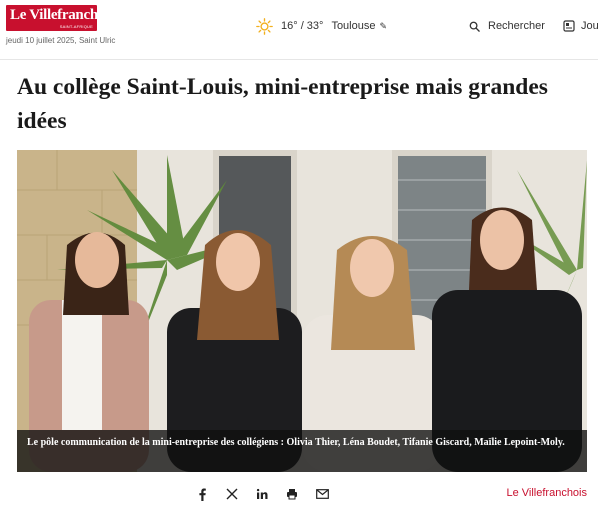 The width and height of the screenshot is (598, 512). I want to click on search-label: Rechercher, so click(516, 26).